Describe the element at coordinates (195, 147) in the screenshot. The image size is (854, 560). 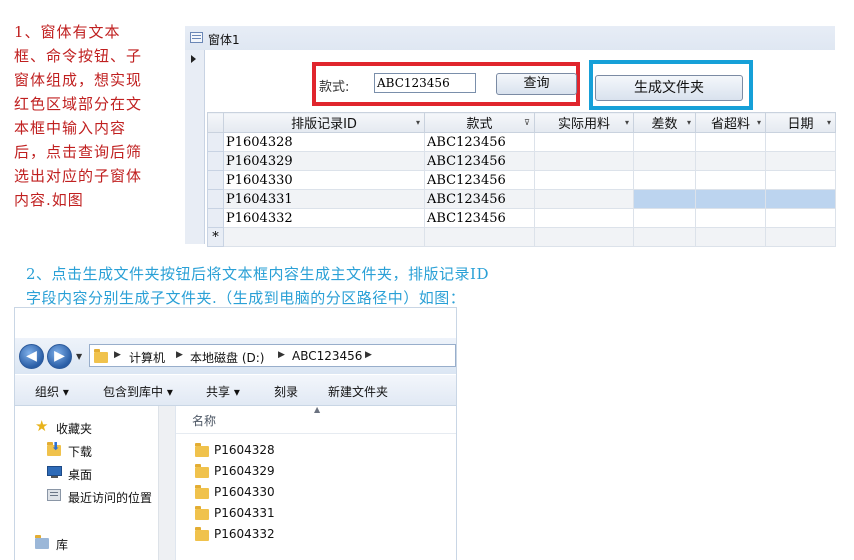
I see `record-selector-bar` at that location.